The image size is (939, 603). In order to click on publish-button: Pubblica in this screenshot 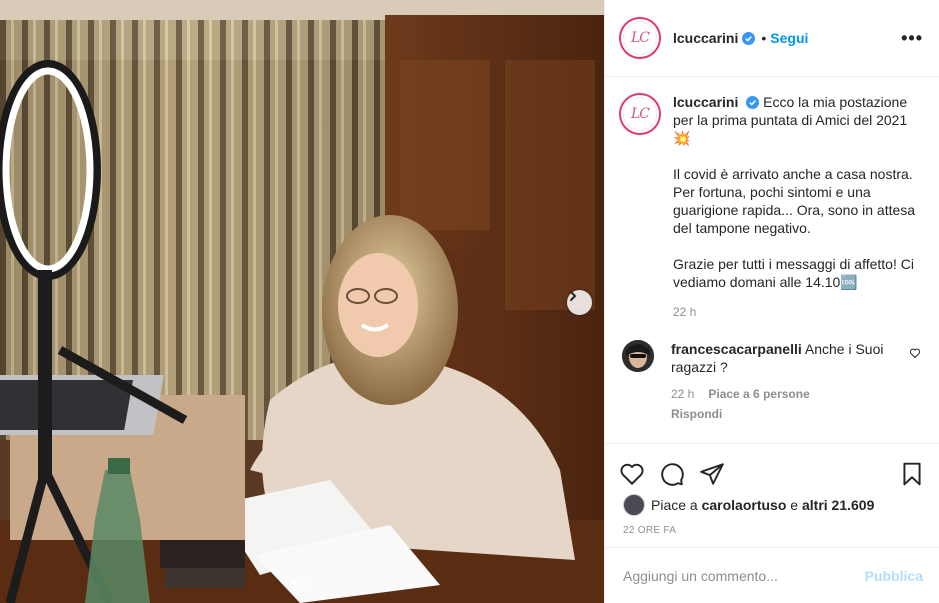, I will do `click(894, 576)`.